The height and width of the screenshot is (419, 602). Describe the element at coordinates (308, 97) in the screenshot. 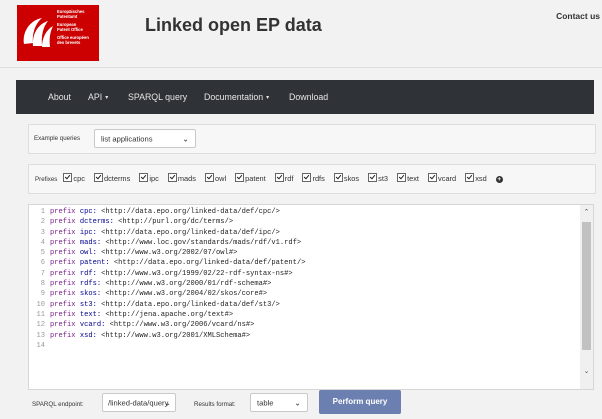

I see `nav-download: Download` at that location.